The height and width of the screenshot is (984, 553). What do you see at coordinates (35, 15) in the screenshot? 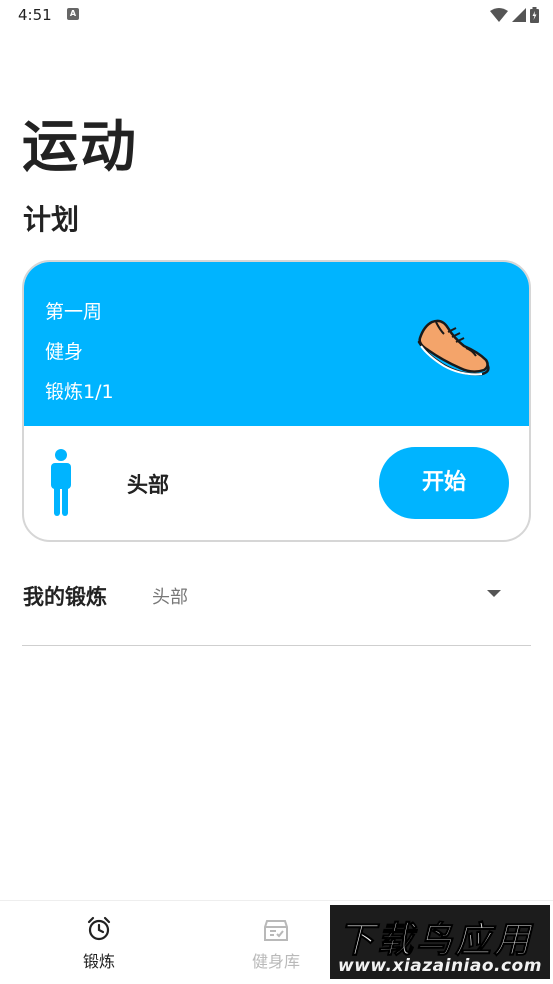
I see `status-time: 4:51` at bounding box center [35, 15].